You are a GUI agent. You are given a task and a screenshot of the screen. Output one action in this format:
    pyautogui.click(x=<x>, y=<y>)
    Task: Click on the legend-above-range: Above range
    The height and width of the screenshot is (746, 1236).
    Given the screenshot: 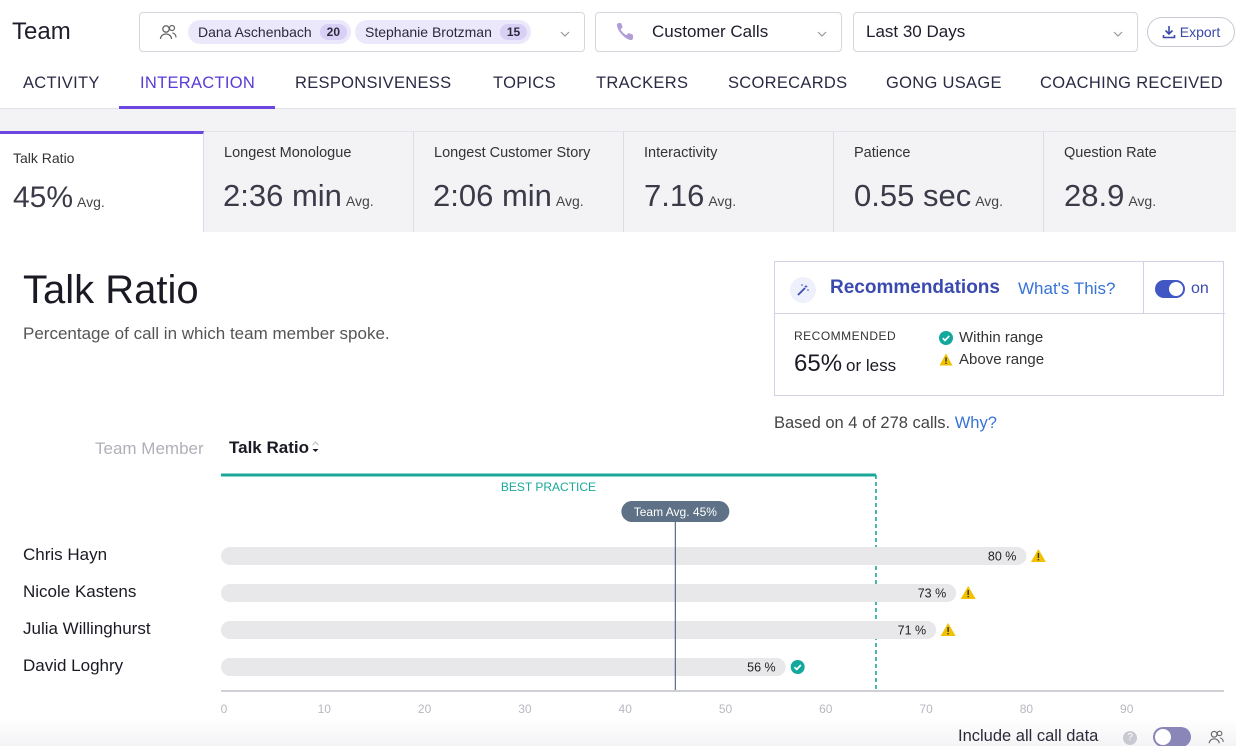 What is the action you would take?
    pyautogui.click(x=991, y=359)
    